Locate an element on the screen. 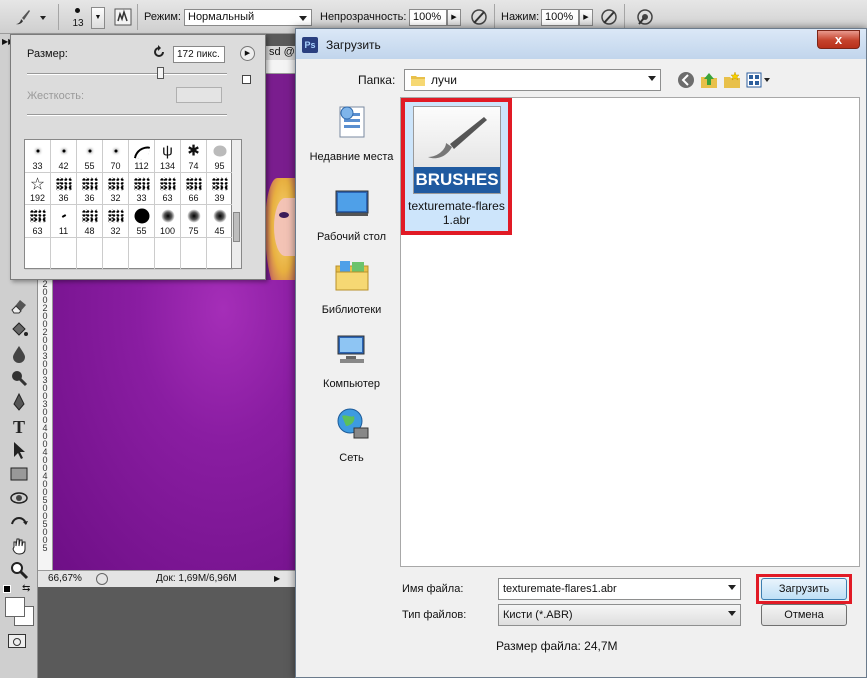 Image resolution: width=867 pixels, height=678 pixels. document-tab: sd @ is located at coordinates (280, 53).